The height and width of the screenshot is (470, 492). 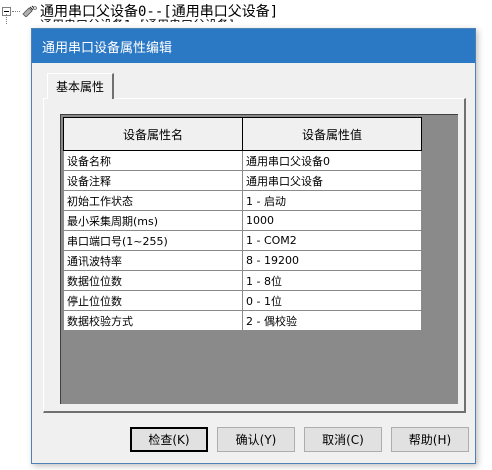 I want to click on property-name-cell: 设备名称, so click(x=153, y=160).